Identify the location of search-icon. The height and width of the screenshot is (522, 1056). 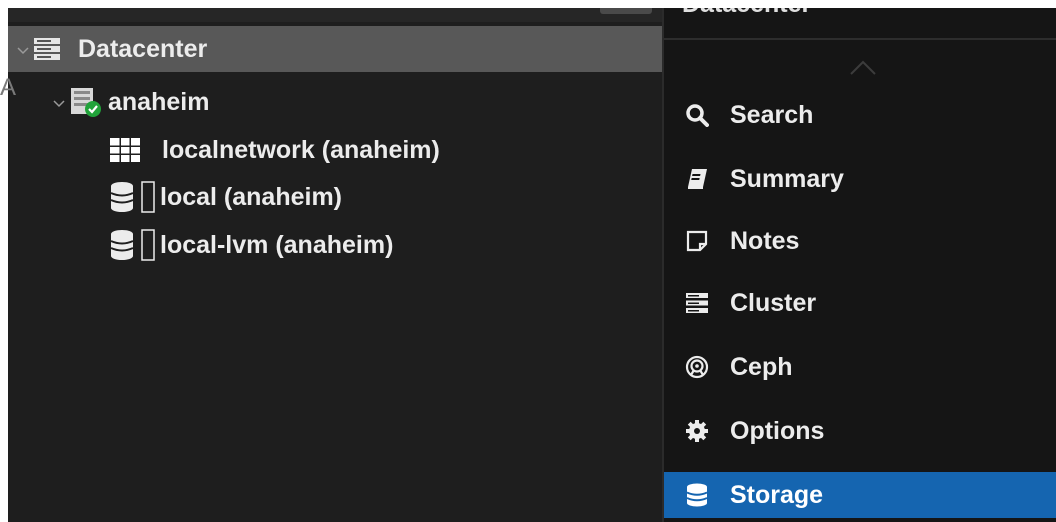
(697, 115).